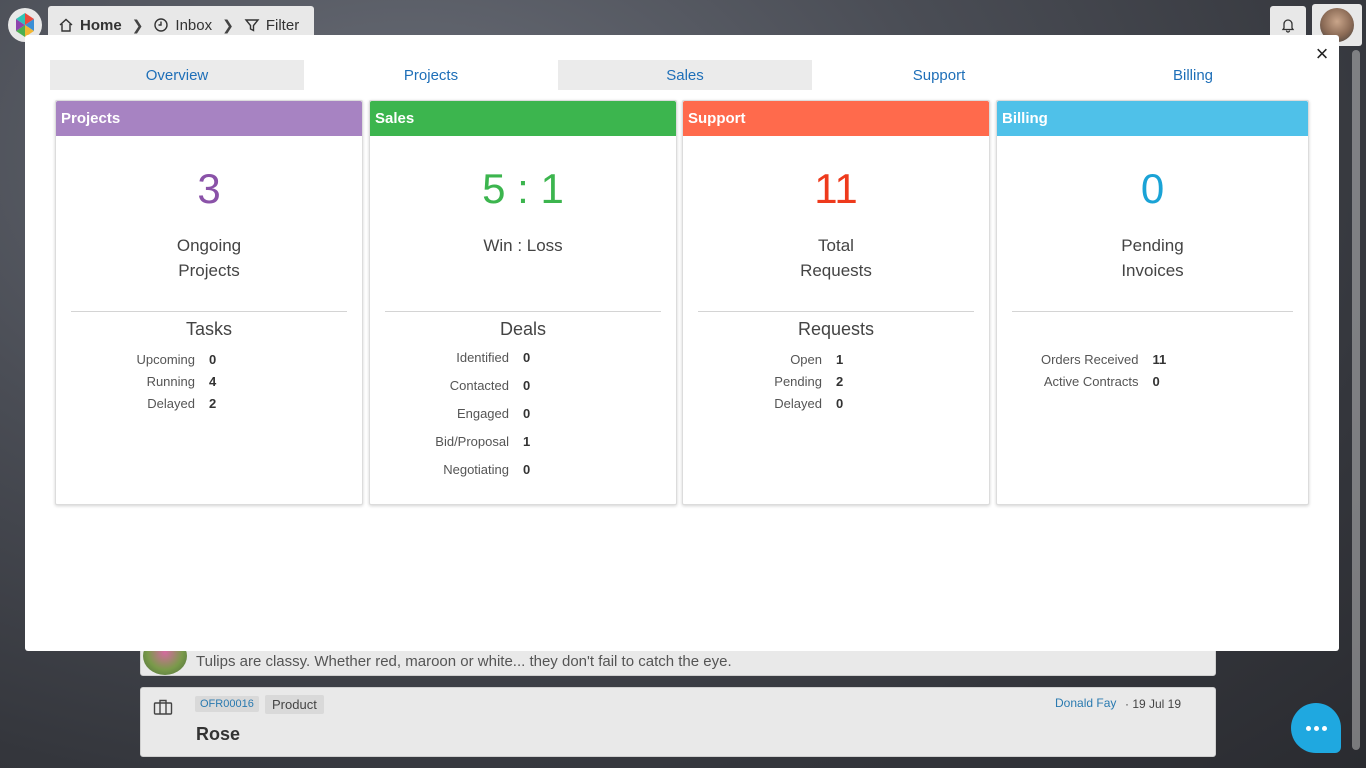 The width and height of the screenshot is (1366, 768). Describe the element at coordinates (1091, 381) in the screenshot. I see `stat-label: Active Contracts` at that location.